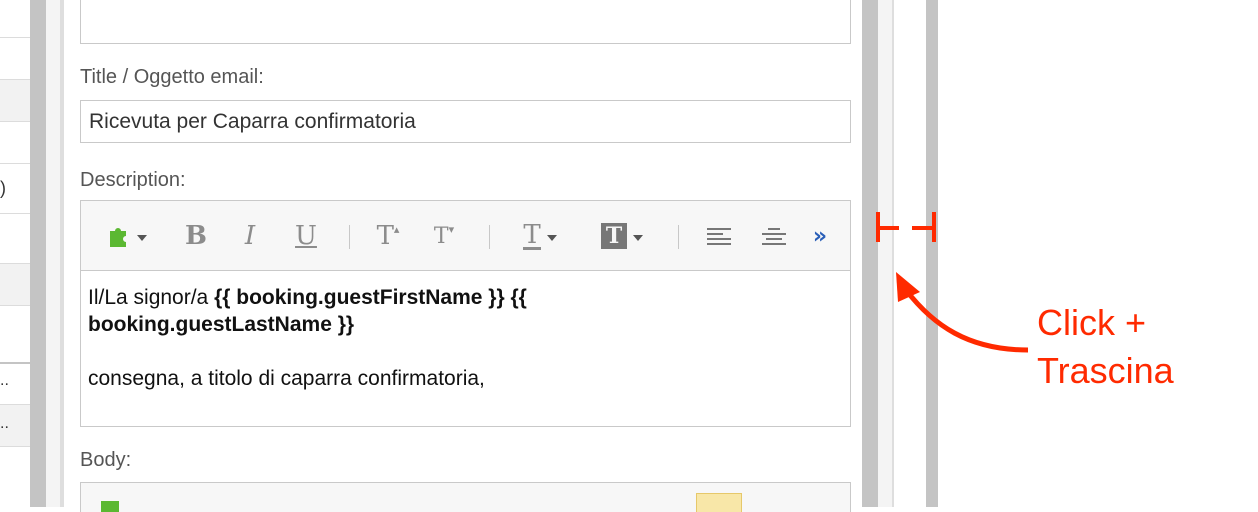 The image size is (1258, 512). I want to click on align-left-icon, so click(719, 236).